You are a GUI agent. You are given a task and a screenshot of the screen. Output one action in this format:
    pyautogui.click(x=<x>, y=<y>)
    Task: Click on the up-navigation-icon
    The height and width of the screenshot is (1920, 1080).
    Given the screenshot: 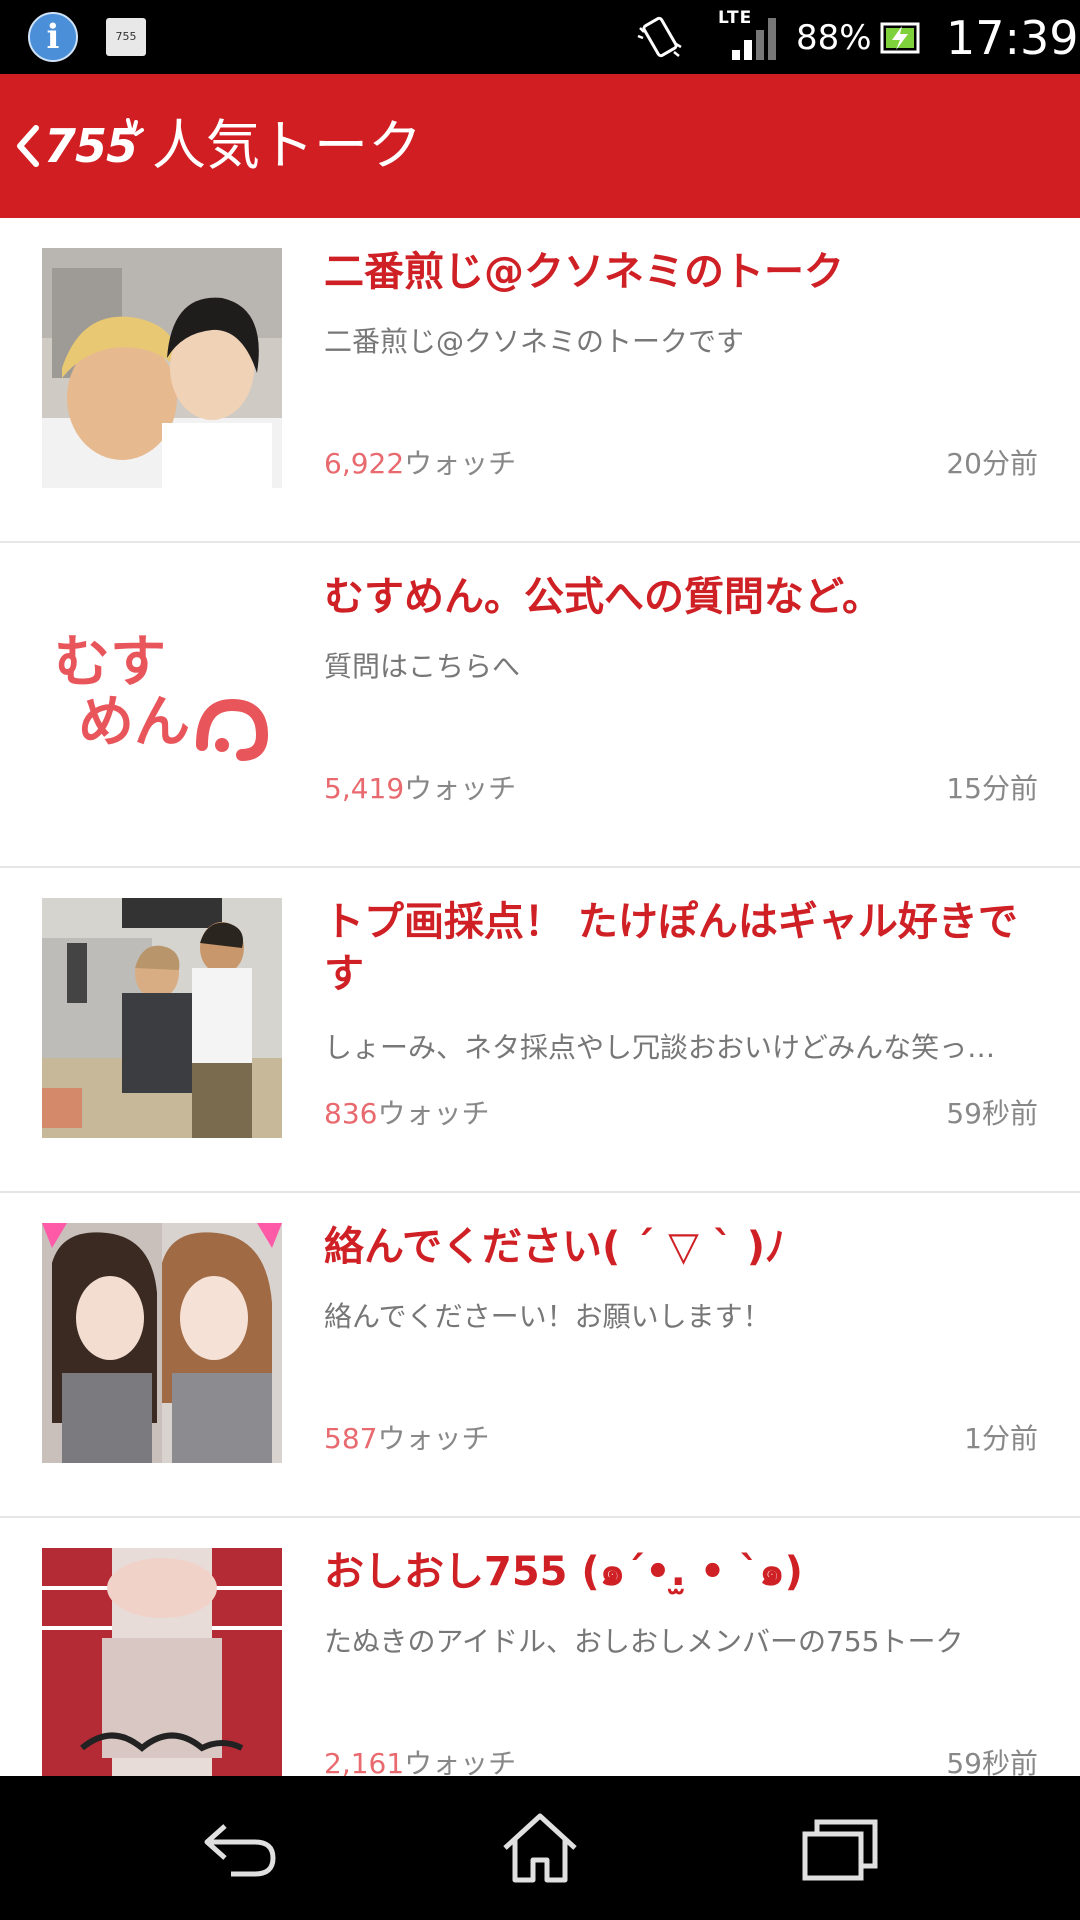 What is the action you would take?
    pyautogui.click(x=27, y=146)
    